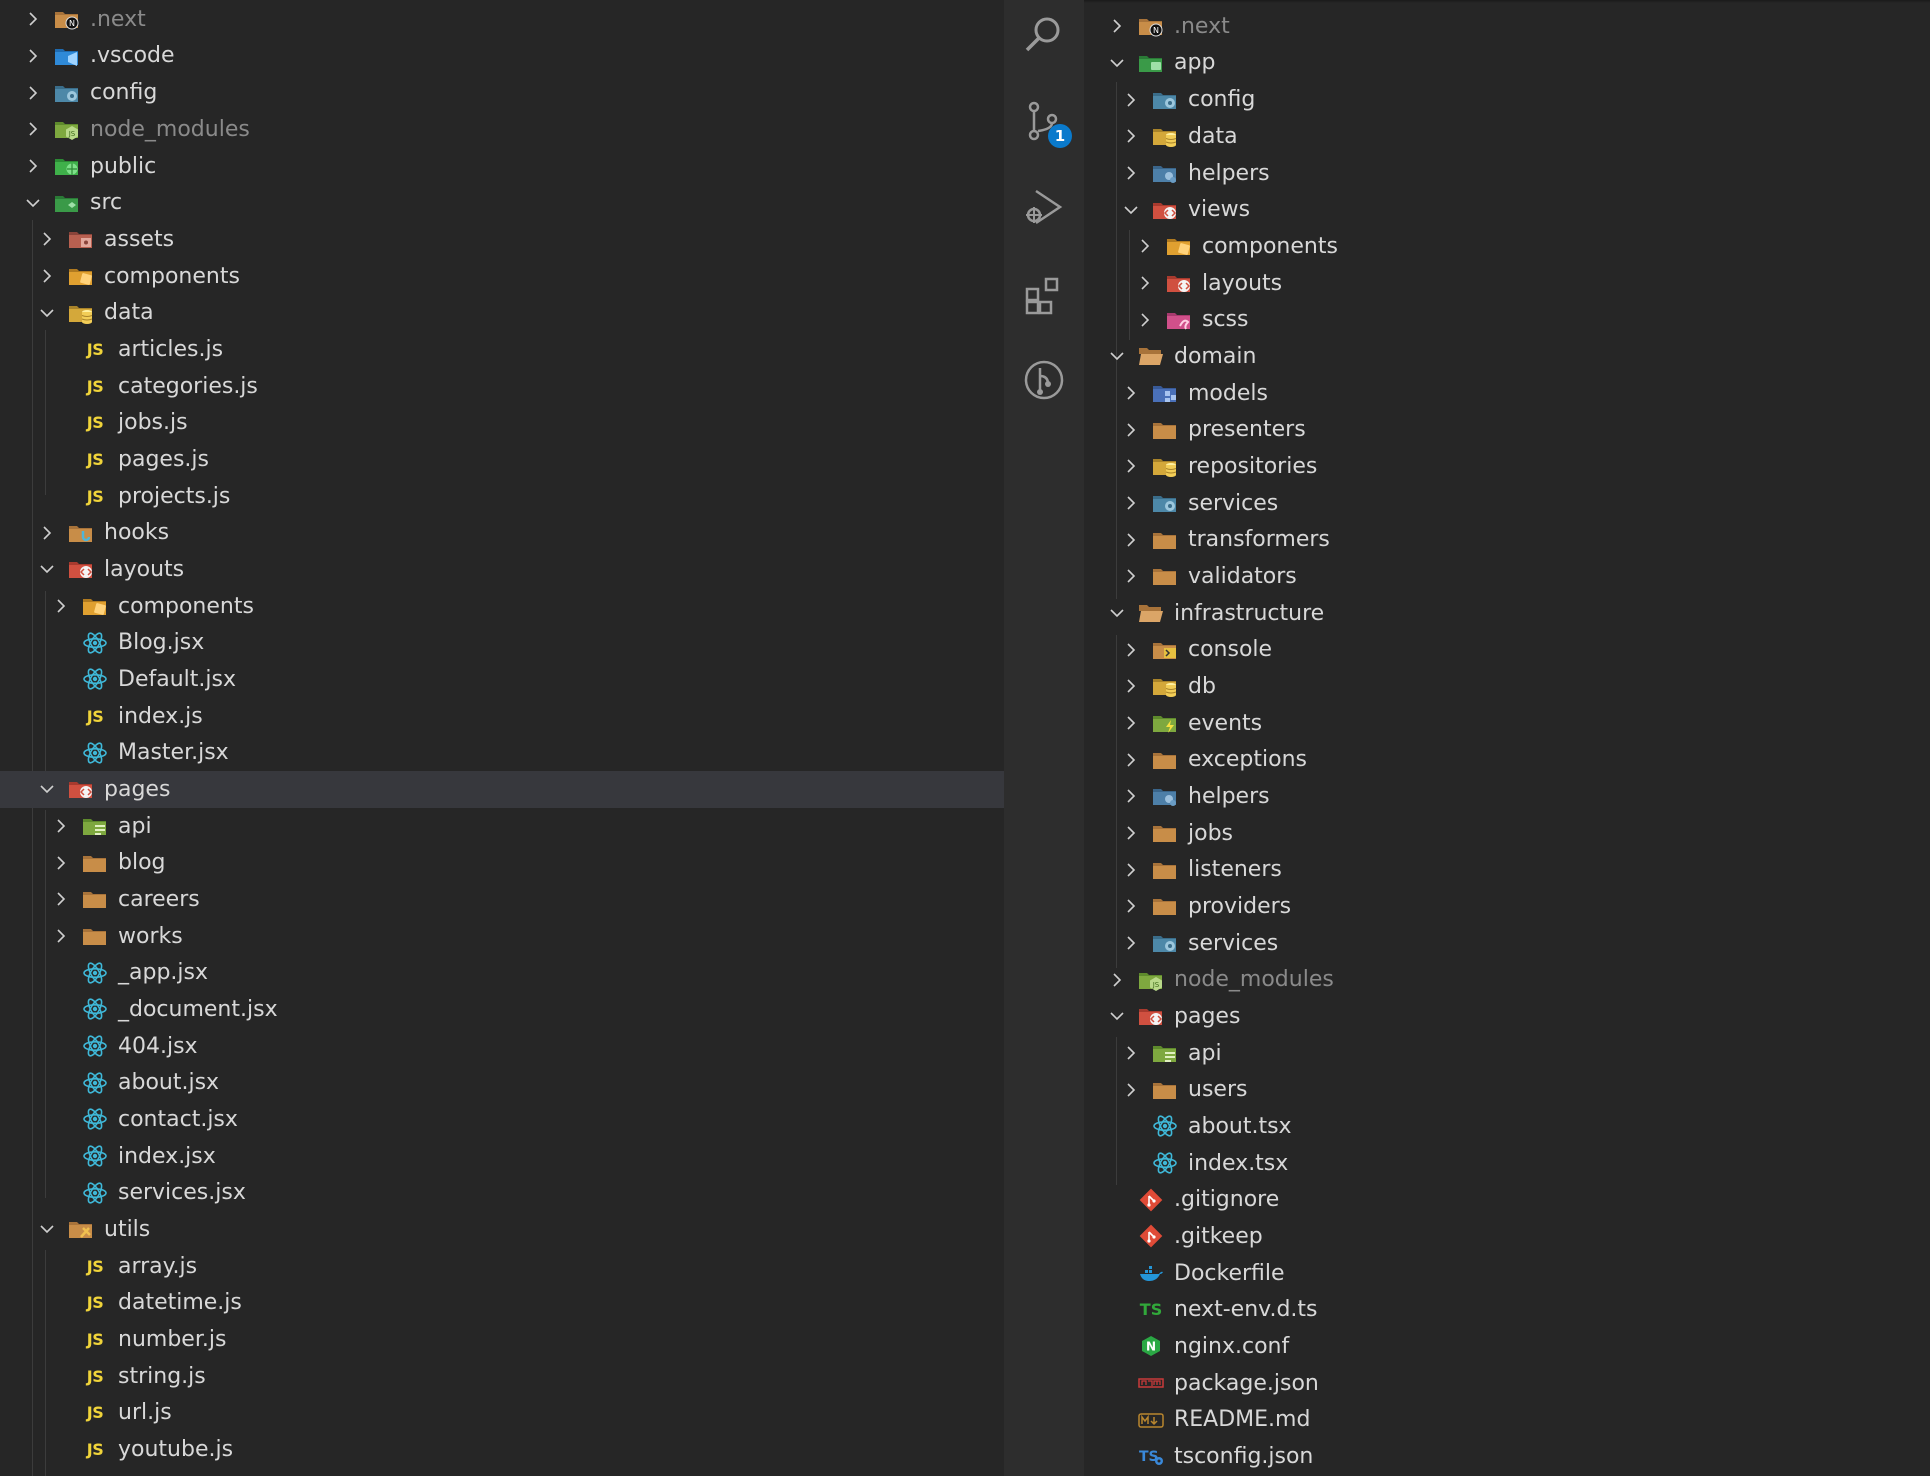 Image resolution: width=1930 pixels, height=1476 pixels. Describe the element at coordinates (502, 899) in the screenshot. I see `tree-item-careers: careers` at that location.